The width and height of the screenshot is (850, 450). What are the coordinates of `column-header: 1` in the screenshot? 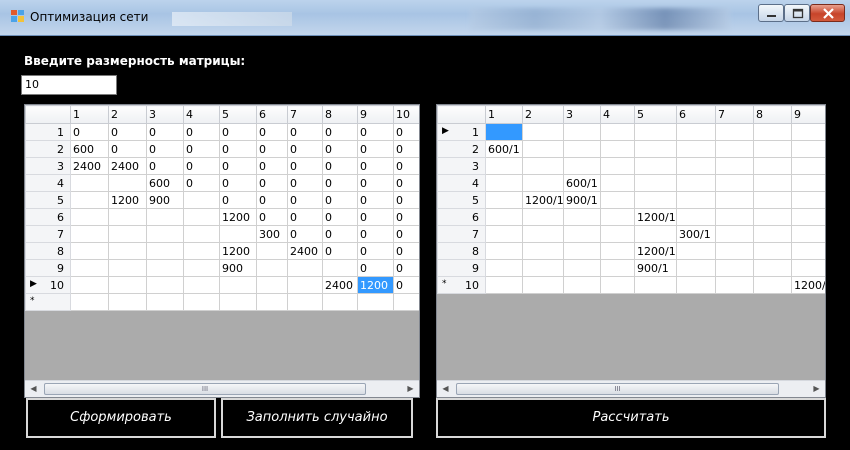 It's located at (504, 114).